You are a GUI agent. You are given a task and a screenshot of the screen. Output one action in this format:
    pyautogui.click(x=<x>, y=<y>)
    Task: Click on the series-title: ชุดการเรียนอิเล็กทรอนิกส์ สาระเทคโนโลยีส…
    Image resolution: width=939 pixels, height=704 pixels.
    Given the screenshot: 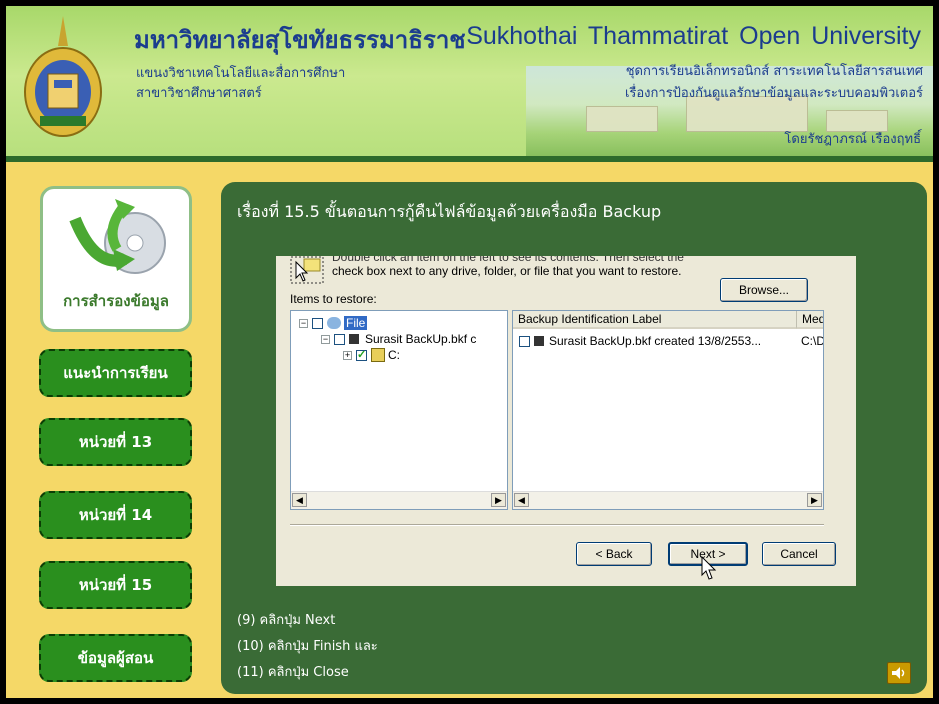 What is the action you would take?
    pyautogui.click(x=774, y=71)
    